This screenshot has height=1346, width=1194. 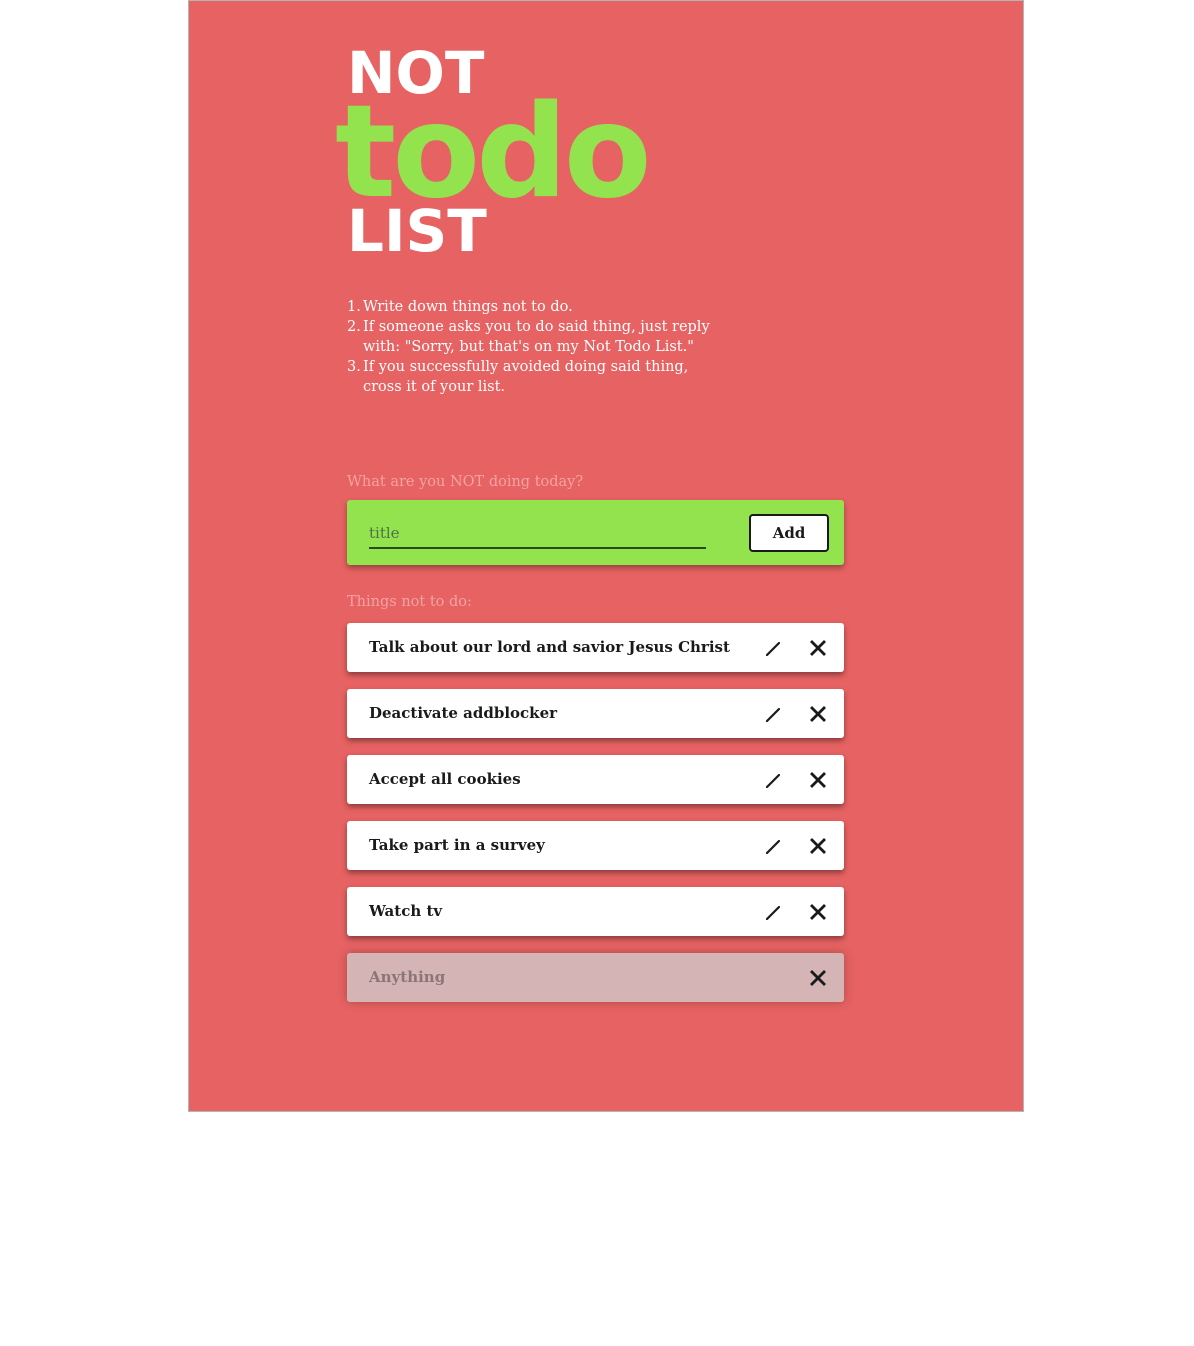 I want to click on instruction-item: 1. Write down things not to do., so click(x=537, y=307).